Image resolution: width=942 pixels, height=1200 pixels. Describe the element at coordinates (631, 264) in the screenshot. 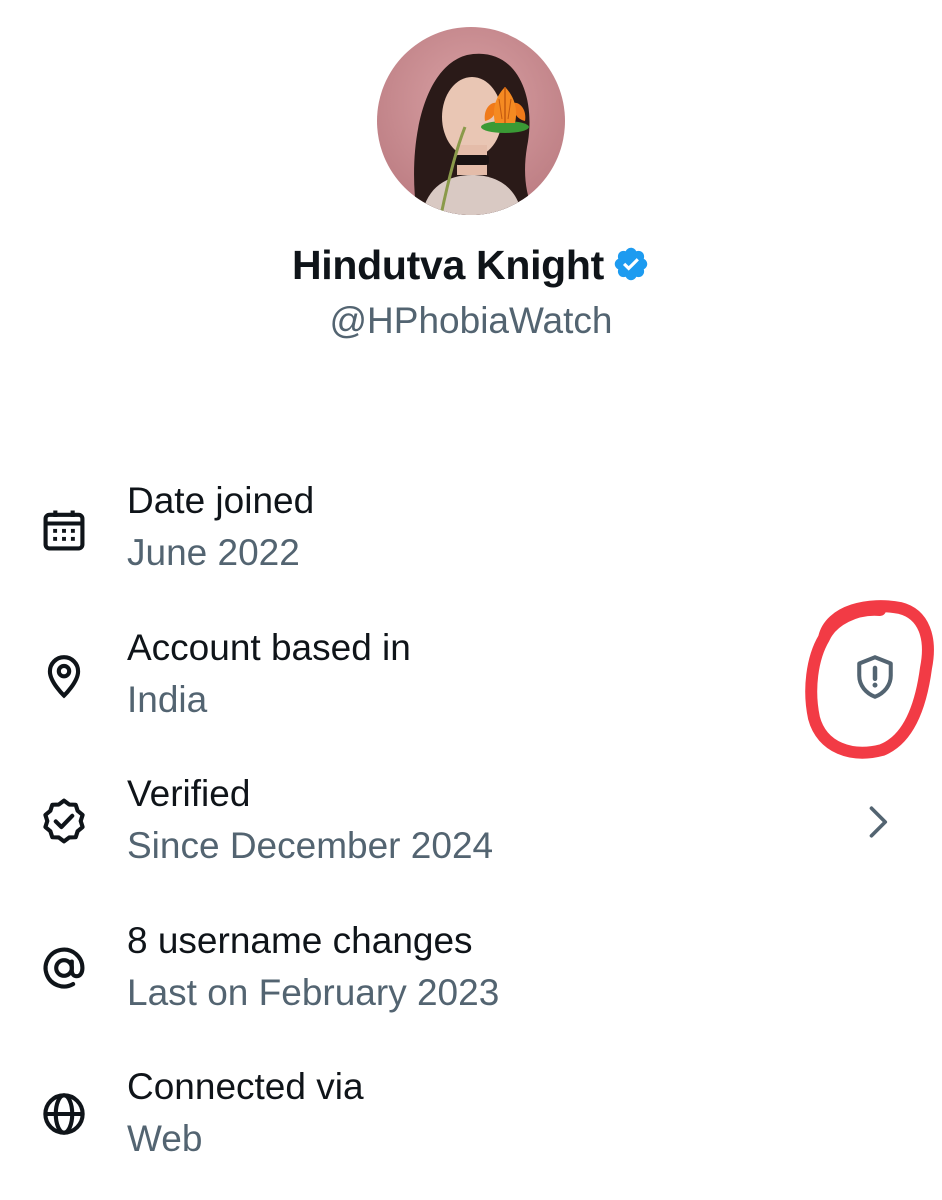

I see `verified-badge-icon` at that location.